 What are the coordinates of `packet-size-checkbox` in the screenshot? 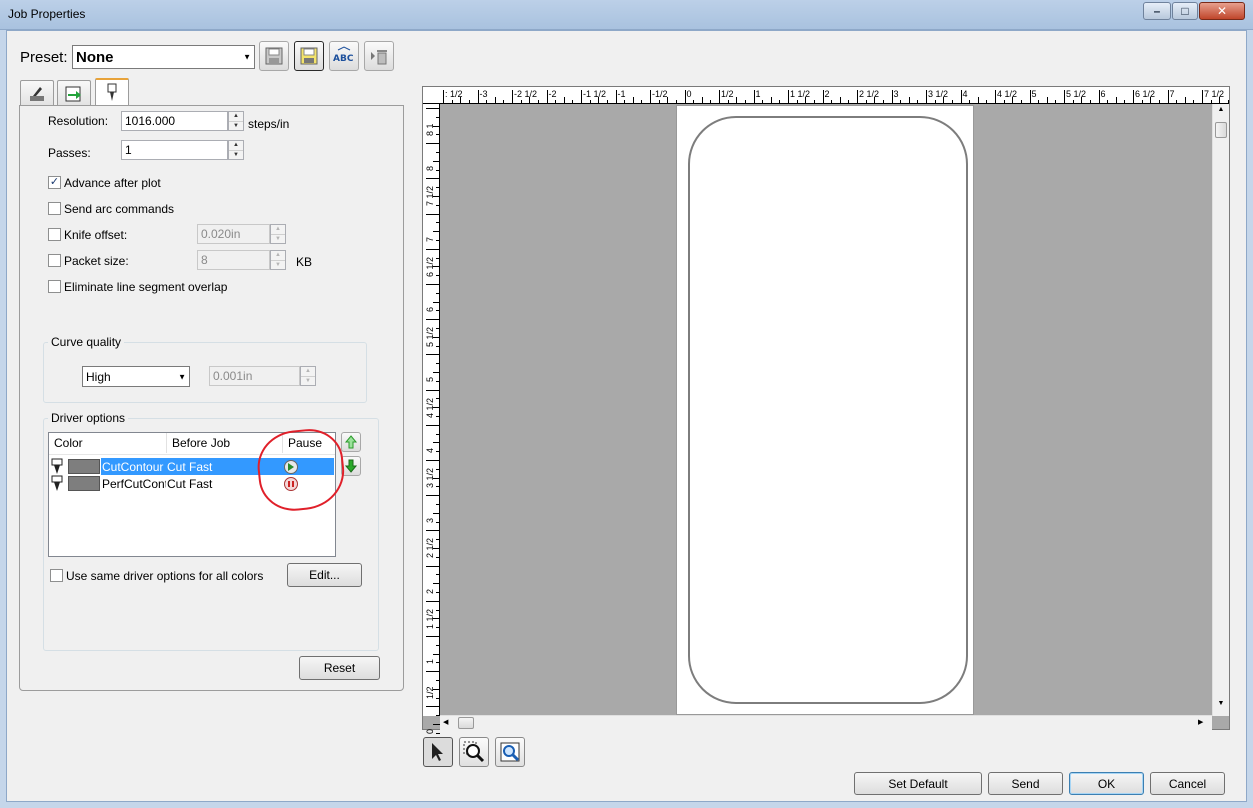 It's located at (54, 260).